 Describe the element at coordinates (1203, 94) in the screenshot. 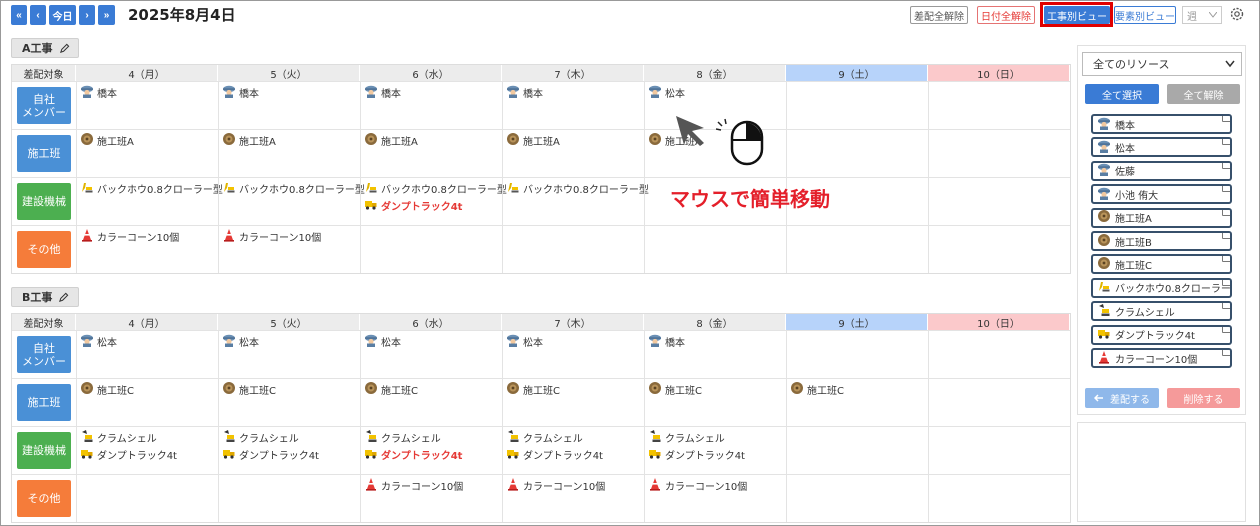

I see `deselect-all-button: 全て解除` at that location.